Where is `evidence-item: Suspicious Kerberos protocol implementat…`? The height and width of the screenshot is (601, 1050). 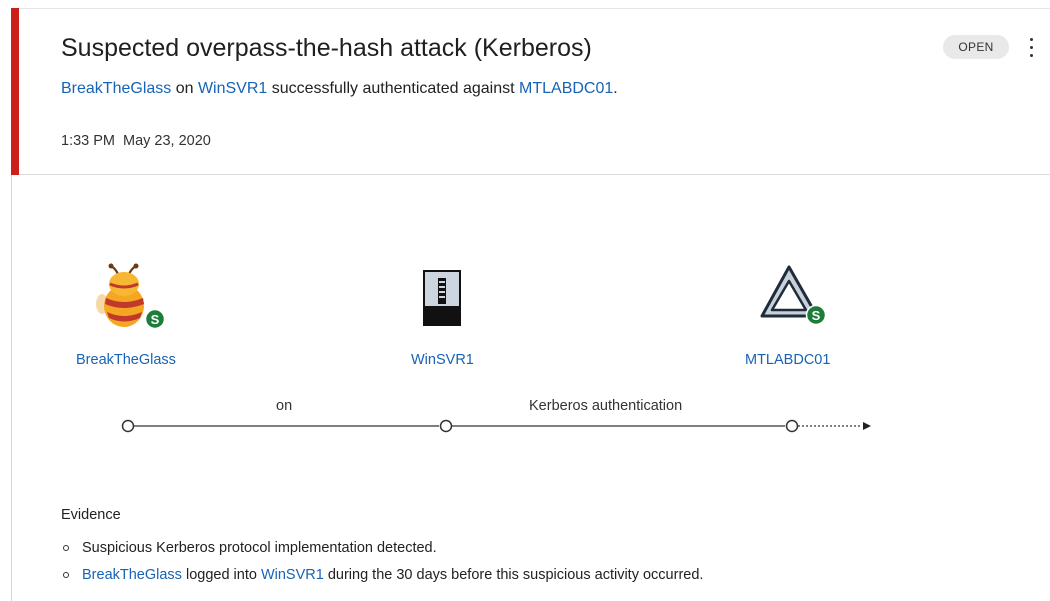 evidence-item: Suspicious Kerberos protocol implementat… is located at coordinates (382, 552).